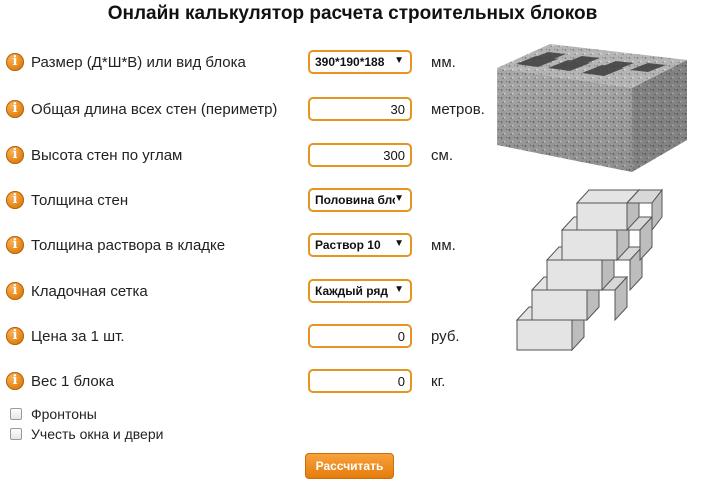  What do you see at coordinates (107, 155) in the screenshot?
I see `wall-height-label: Высота стен по углам` at bounding box center [107, 155].